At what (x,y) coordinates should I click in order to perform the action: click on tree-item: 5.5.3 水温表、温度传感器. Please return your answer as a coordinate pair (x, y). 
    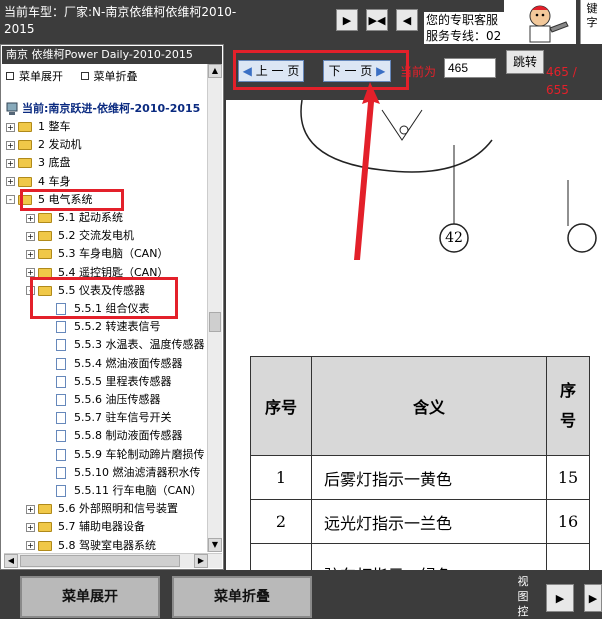
    Looking at the image, I should click on (124, 345).